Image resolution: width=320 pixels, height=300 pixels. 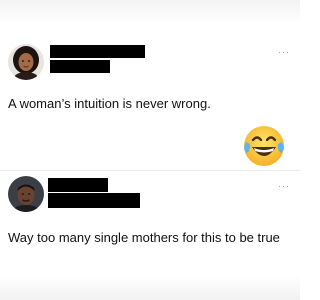 What do you see at coordinates (264, 146) in the screenshot?
I see `face-with-tears-of-joy-icon` at bounding box center [264, 146].